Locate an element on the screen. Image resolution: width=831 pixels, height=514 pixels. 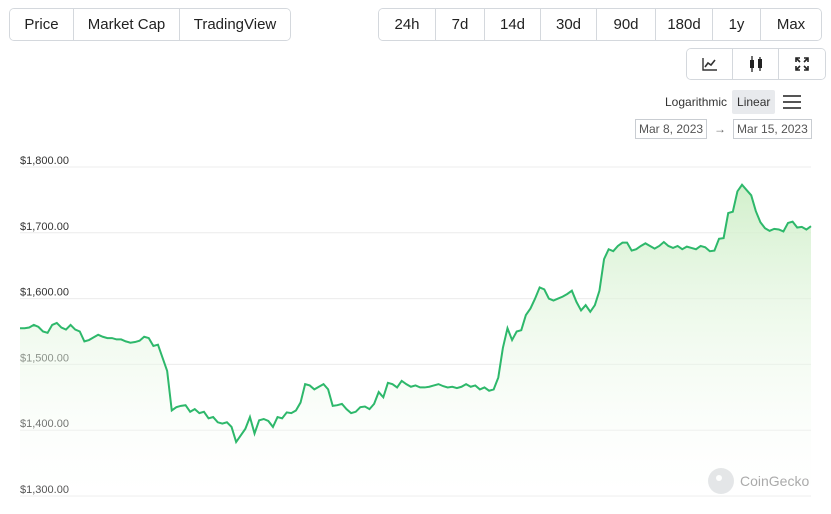
line-chart-button is located at coordinates (710, 64).